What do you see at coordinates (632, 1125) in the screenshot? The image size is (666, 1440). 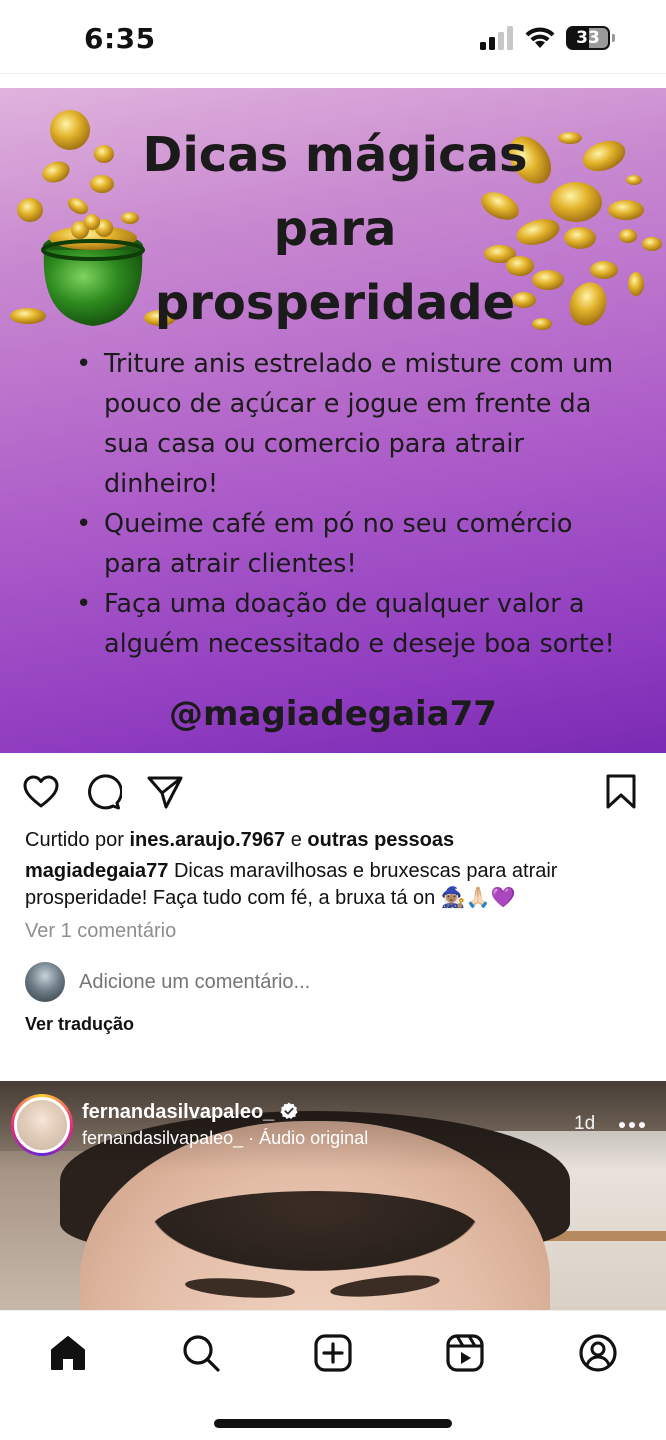 I see `more-options-icon` at bounding box center [632, 1125].